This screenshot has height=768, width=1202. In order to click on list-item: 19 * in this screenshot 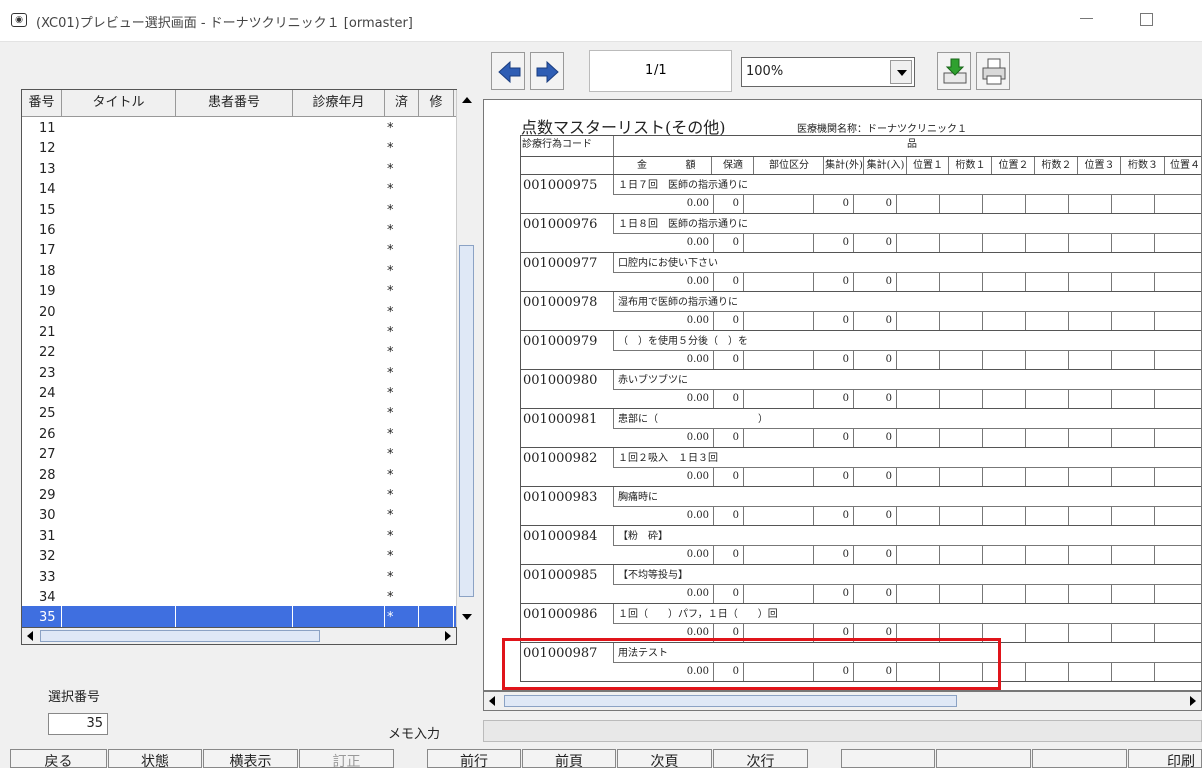, I will do `click(239, 290)`.